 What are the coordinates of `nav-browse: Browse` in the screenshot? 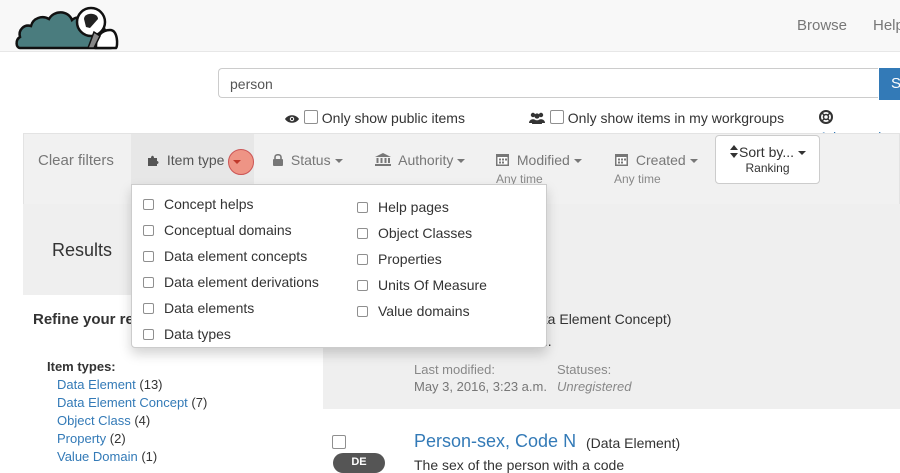 It's located at (822, 25).